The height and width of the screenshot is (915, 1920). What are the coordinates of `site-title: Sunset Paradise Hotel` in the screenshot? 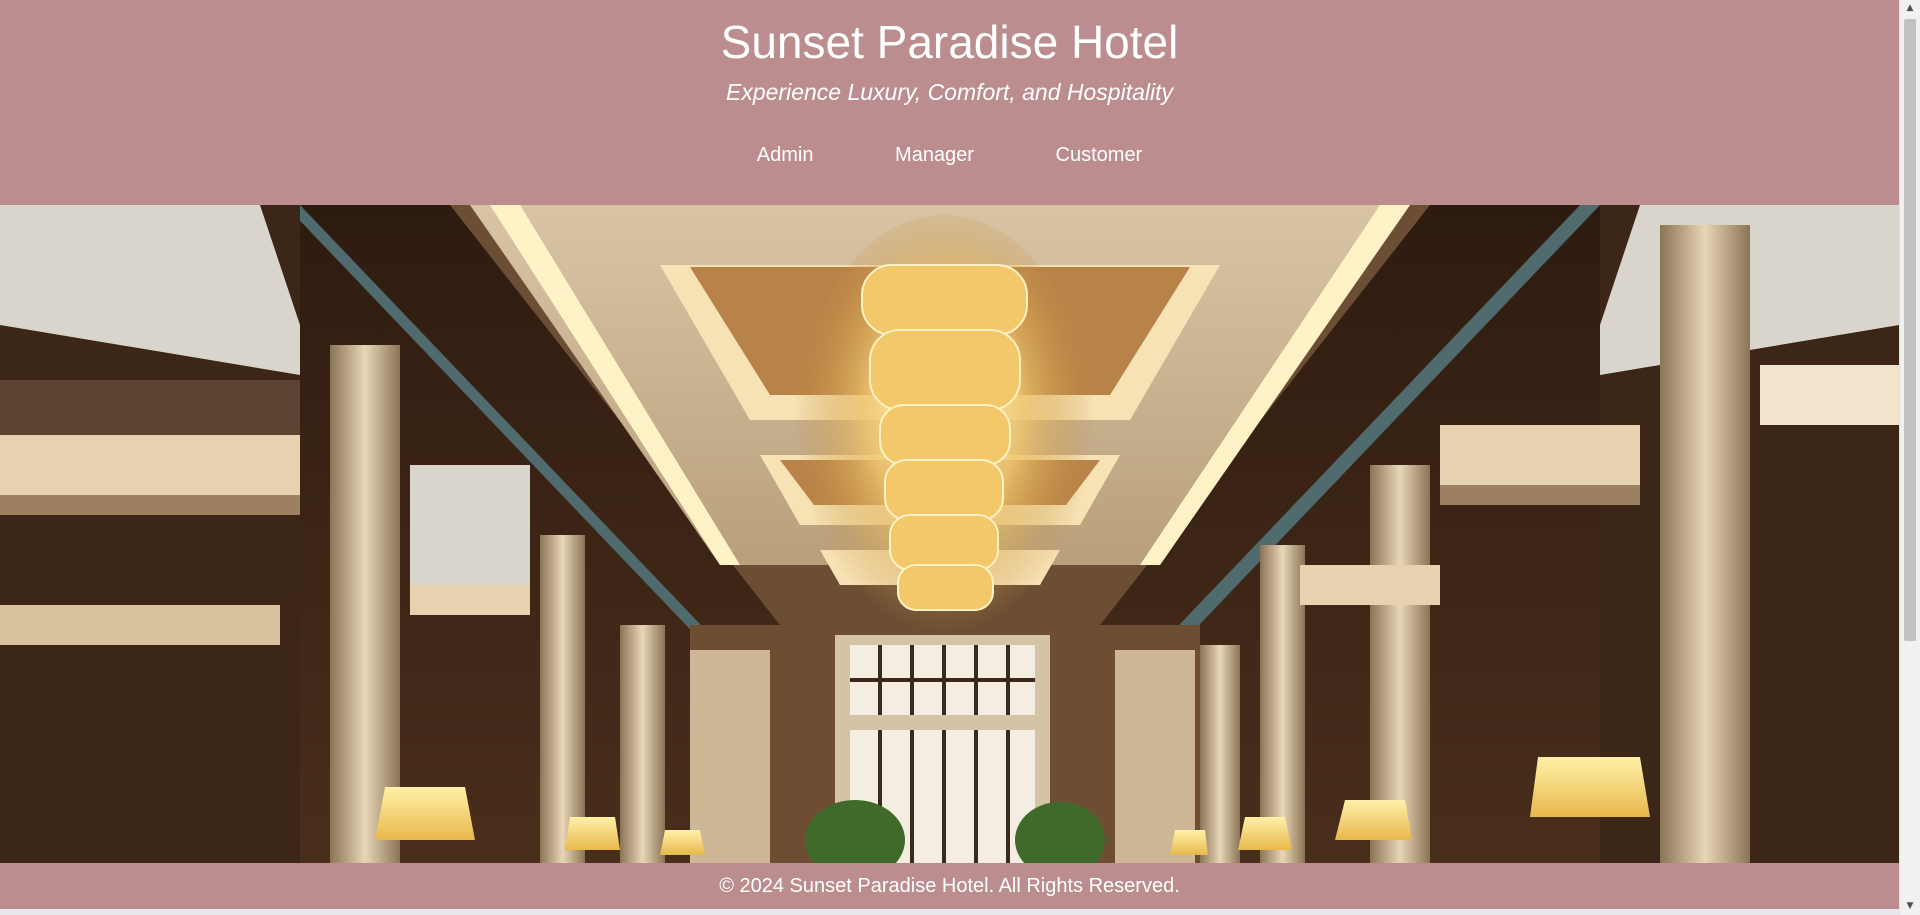 It's located at (949, 42).